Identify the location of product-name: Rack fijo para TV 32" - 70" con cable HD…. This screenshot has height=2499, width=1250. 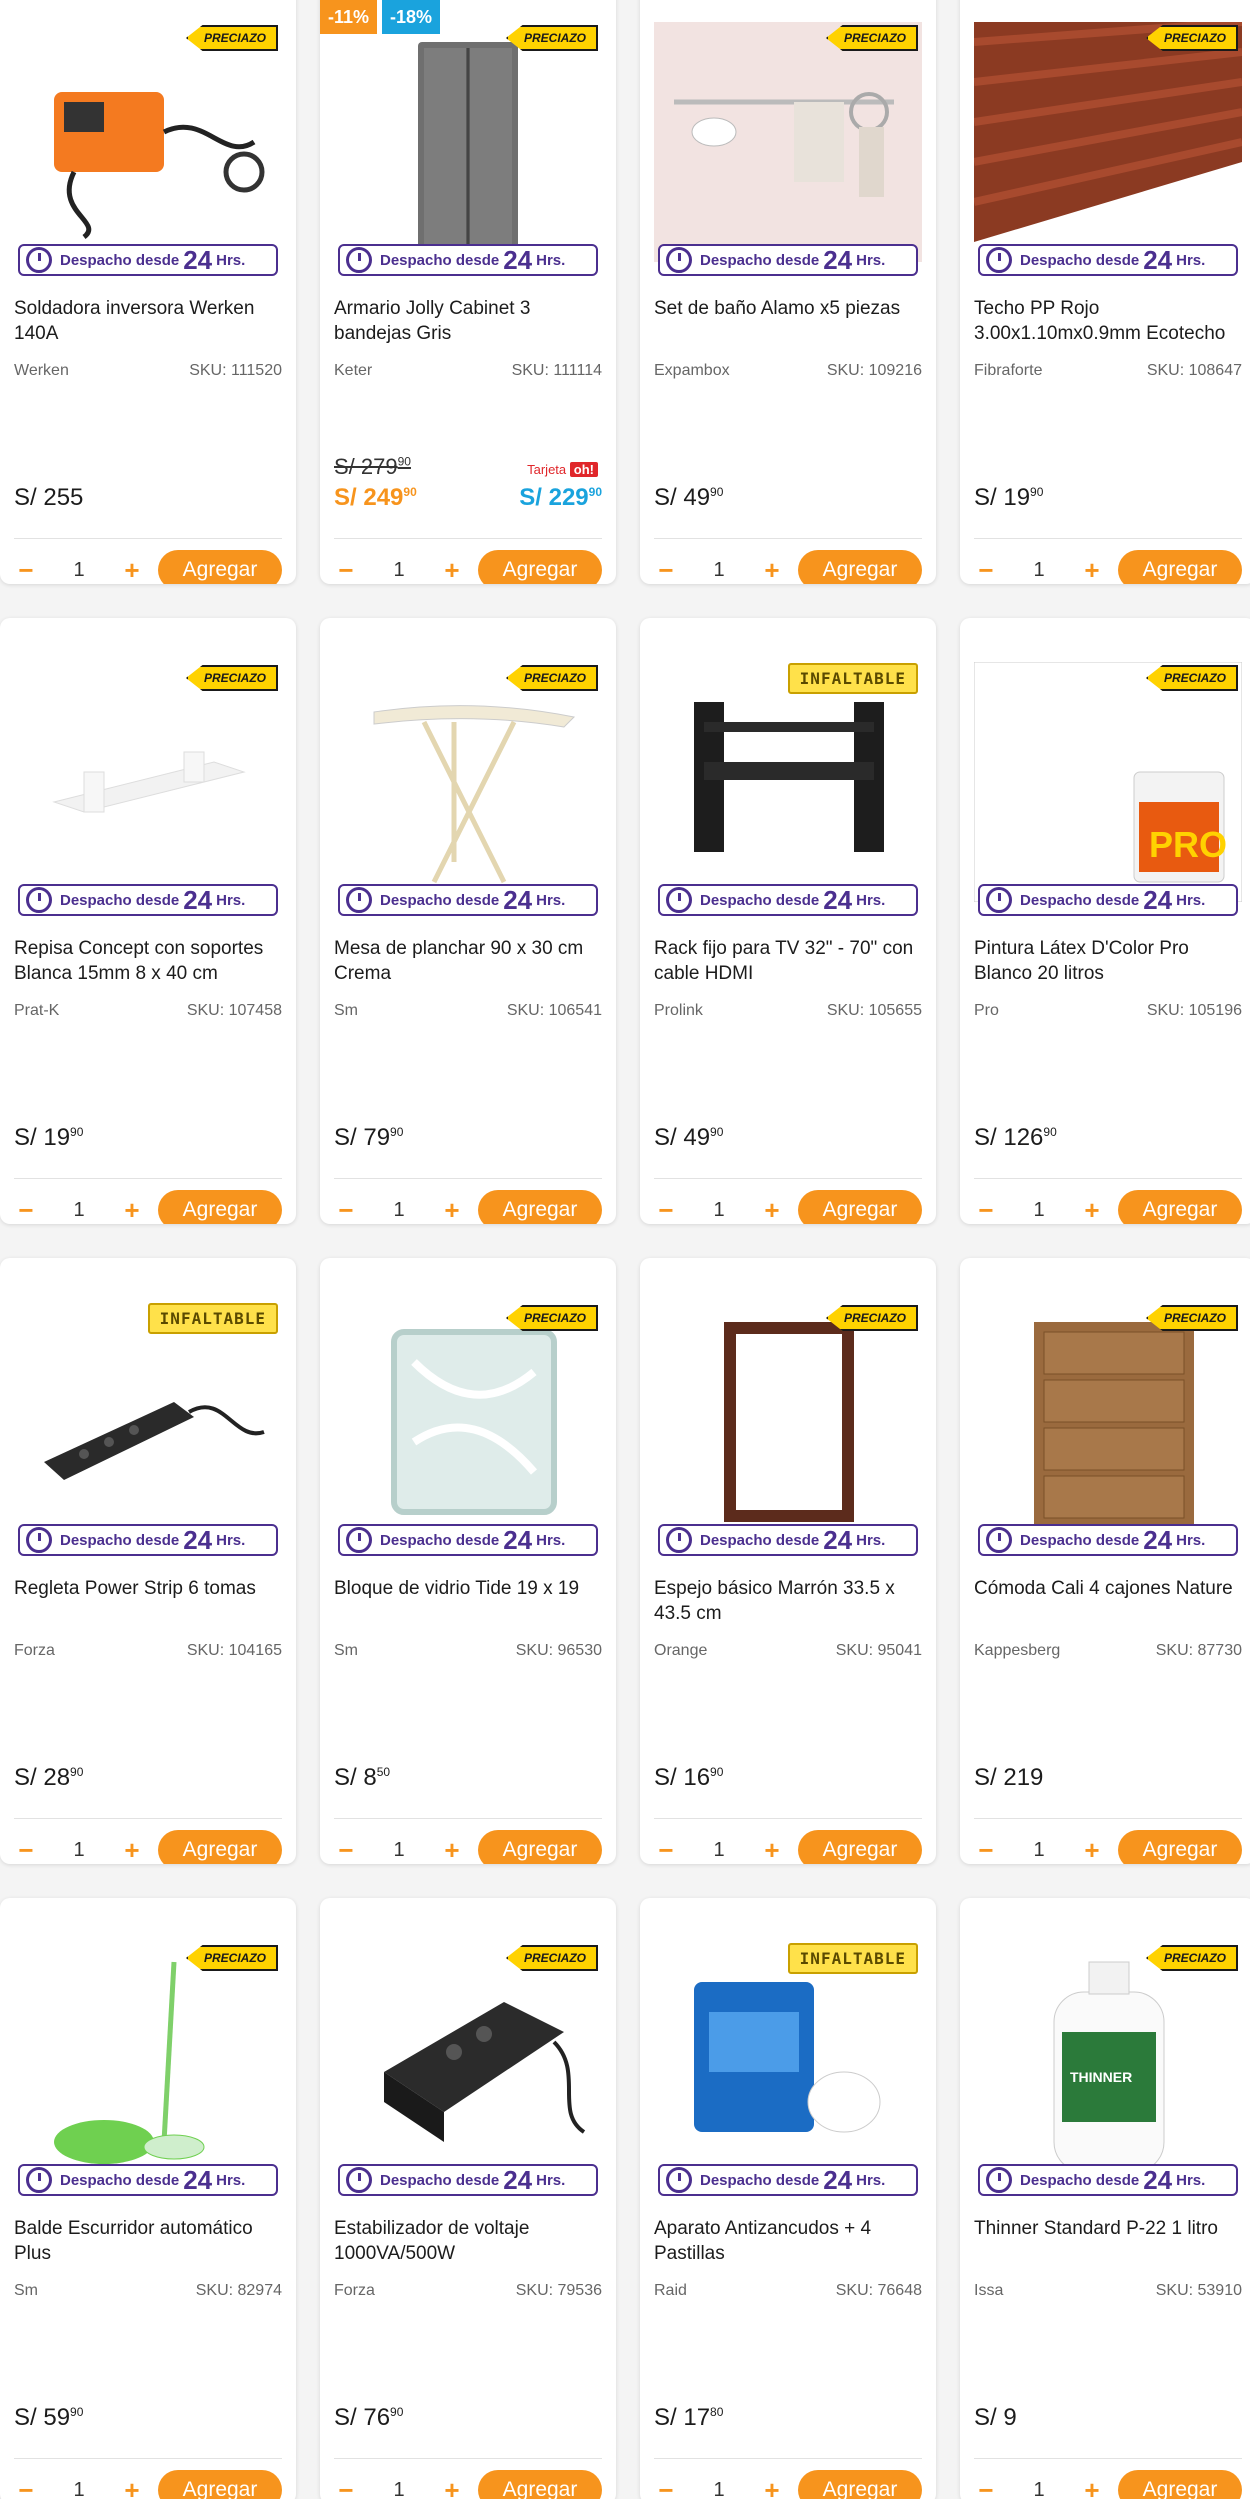
(789, 961).